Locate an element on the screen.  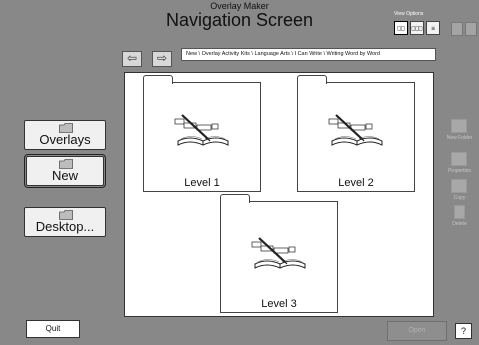
left-arrow-icon: ⇦ is located at coordinates (132, 58).